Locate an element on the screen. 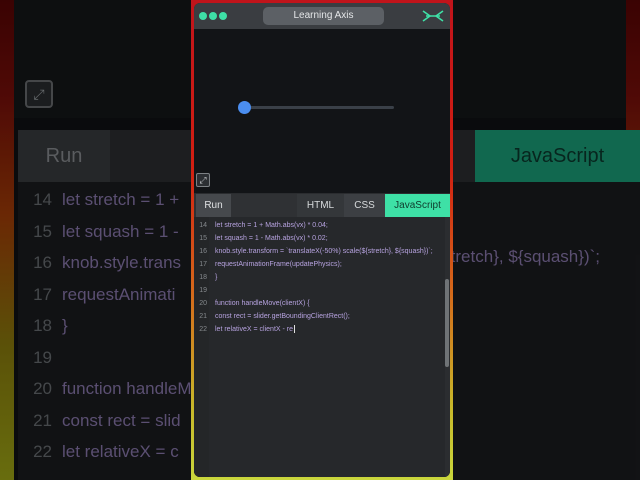 The width and height of the screenshot is (640, 480). preview-pane: ⤢ is located at coordinates (322, 111).